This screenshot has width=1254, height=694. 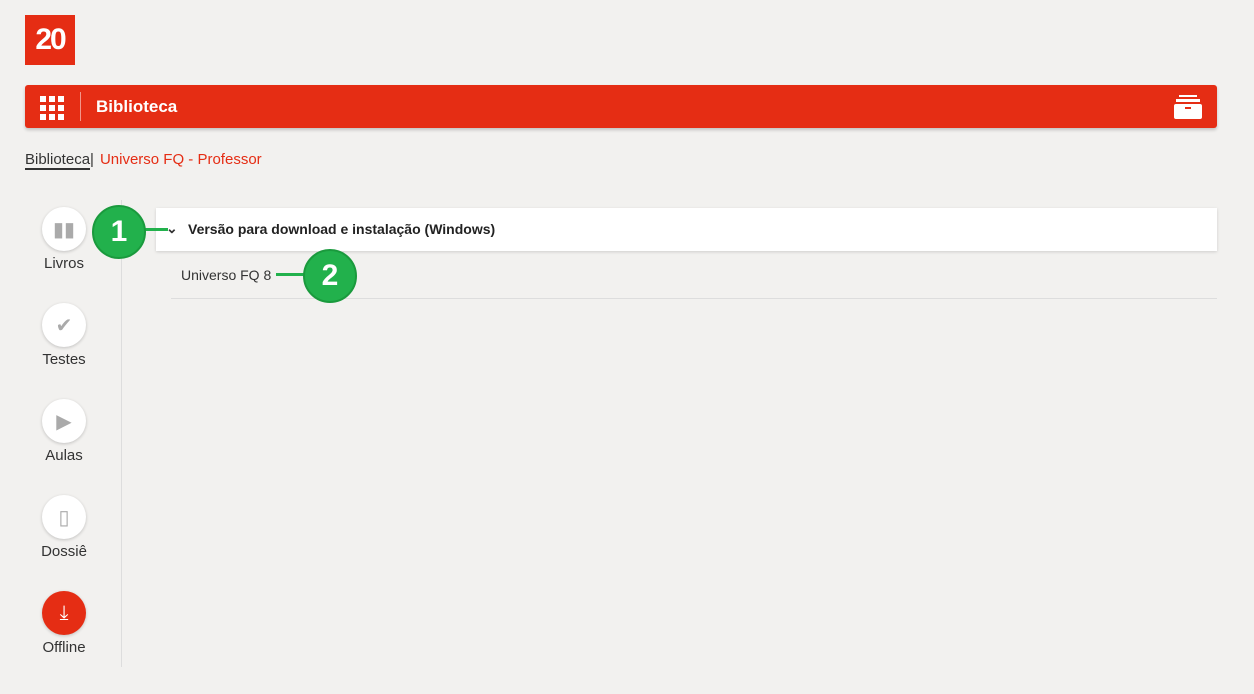 I want to click on list-item-label: Universo FQ 8, so click(x=226, y=275).